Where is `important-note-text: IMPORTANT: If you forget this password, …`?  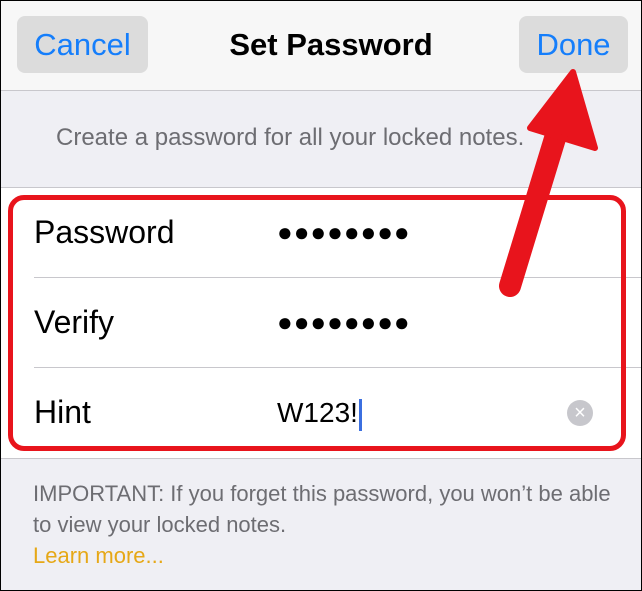
important-note-text: IMPORTANT: If you forget this password, … is located at coordinates (322, 509).